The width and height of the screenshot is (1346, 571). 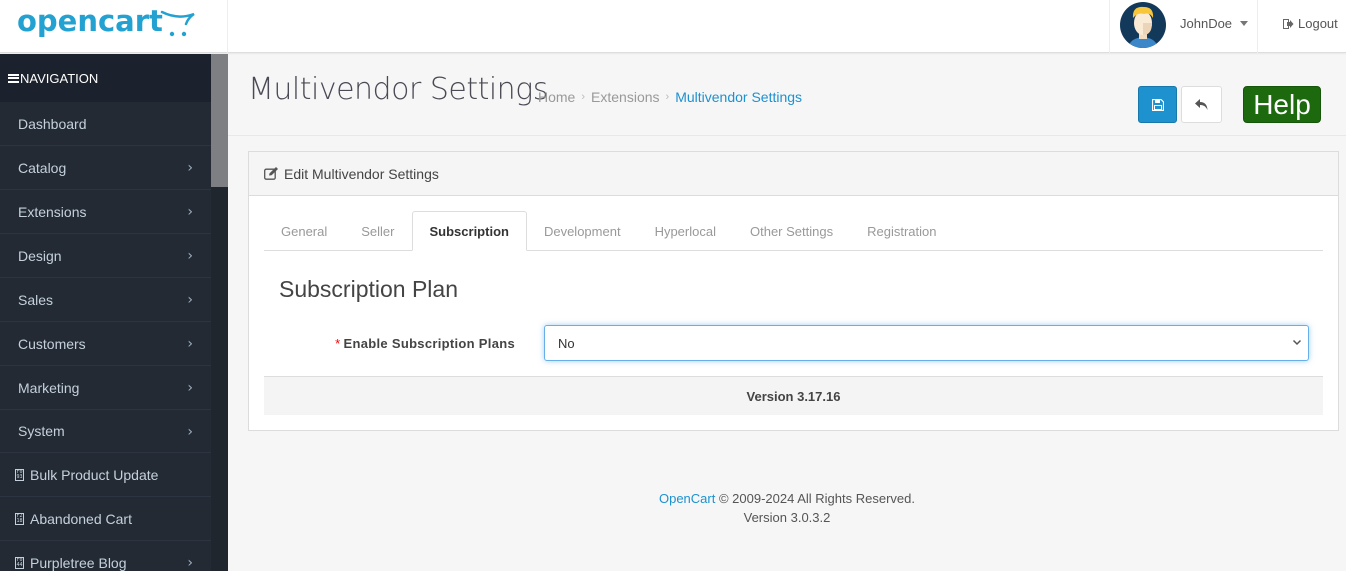 What do you see at coordinates (469, 231) in the screenshot?
I see `tab-subscription: Subscription` at bounding box center [469, 231].